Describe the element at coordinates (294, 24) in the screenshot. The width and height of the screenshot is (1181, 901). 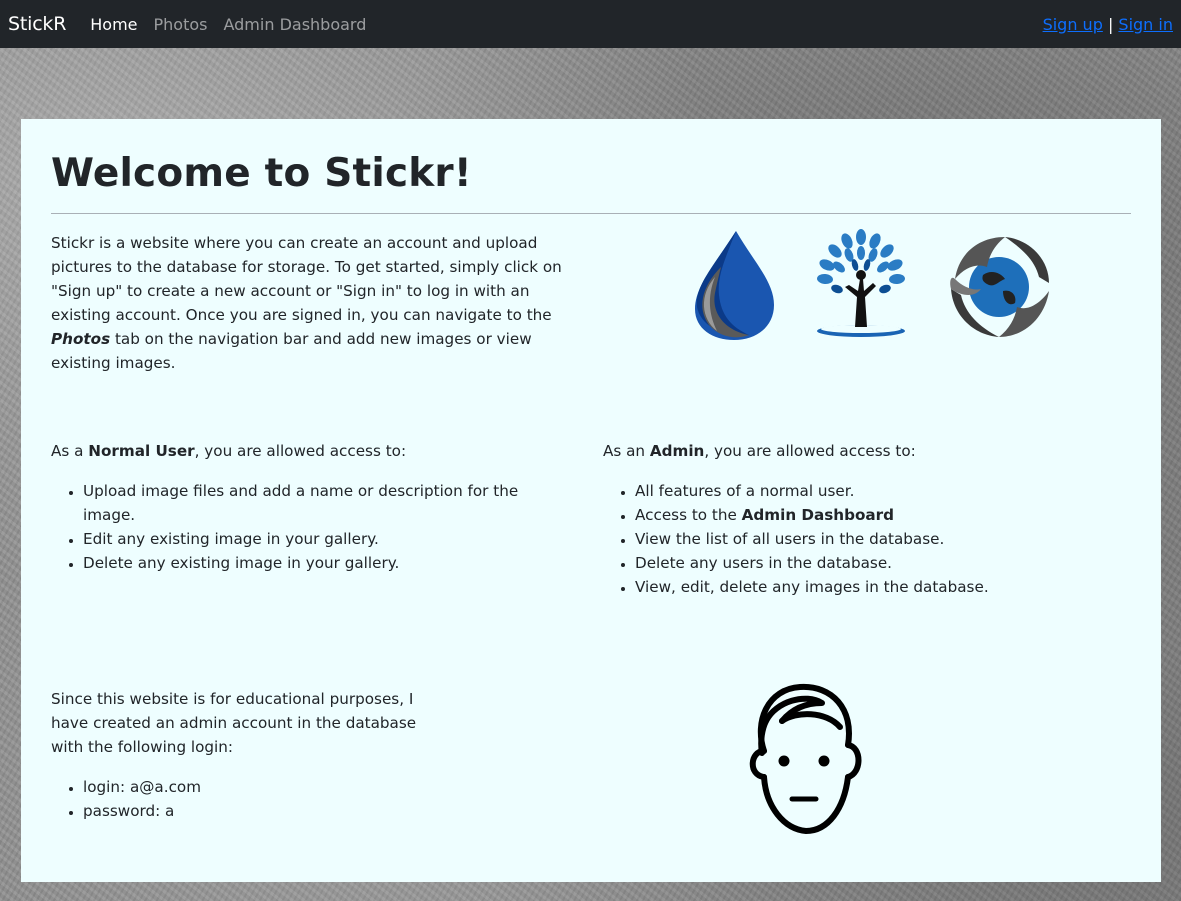
I see `nav-admin-dashboard: Admin Dashboard` at that location.